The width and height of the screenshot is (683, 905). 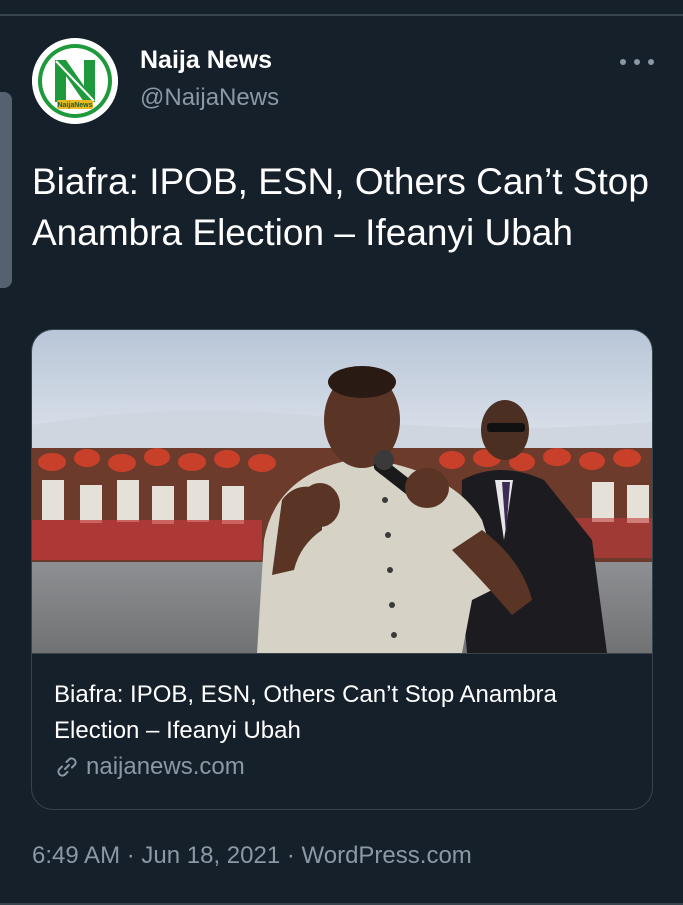 What do you see at coordinates (341, 15) in the screenshot?
I see `top-divider` at bounding box center [341, 15].